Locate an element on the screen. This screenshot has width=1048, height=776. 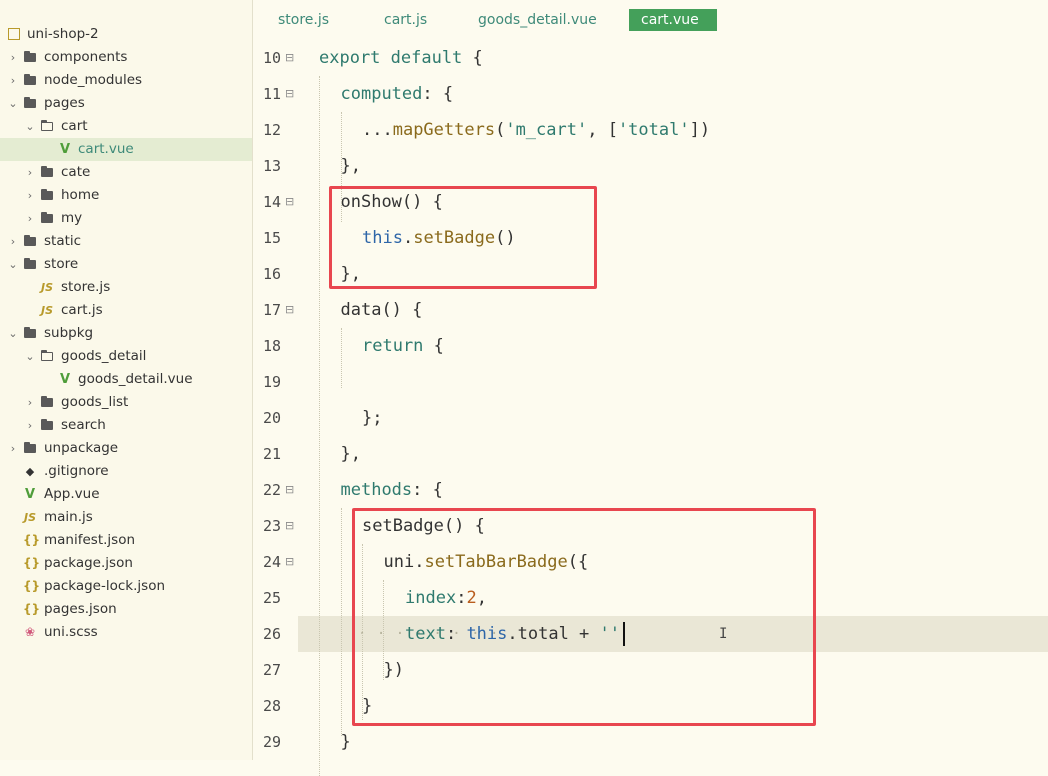
code-line: 21}, is located at coordinates (650, 454).